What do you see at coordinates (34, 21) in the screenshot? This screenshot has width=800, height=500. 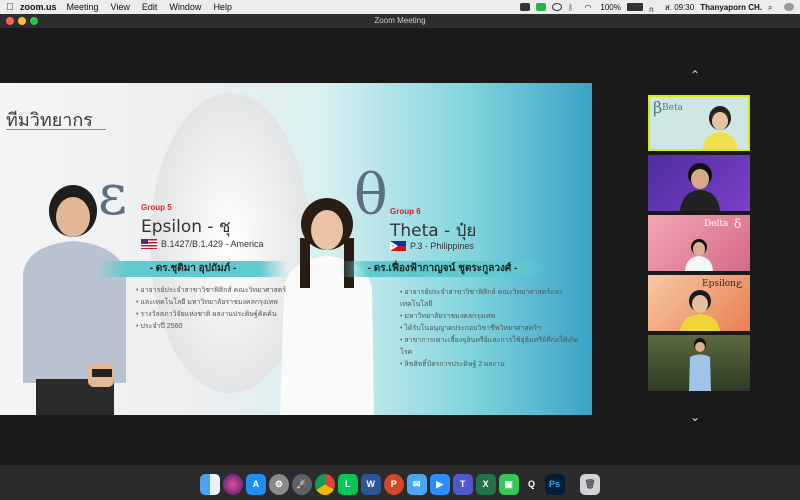 I see `fullscreen-window-button` at bounding box center [34, 21].